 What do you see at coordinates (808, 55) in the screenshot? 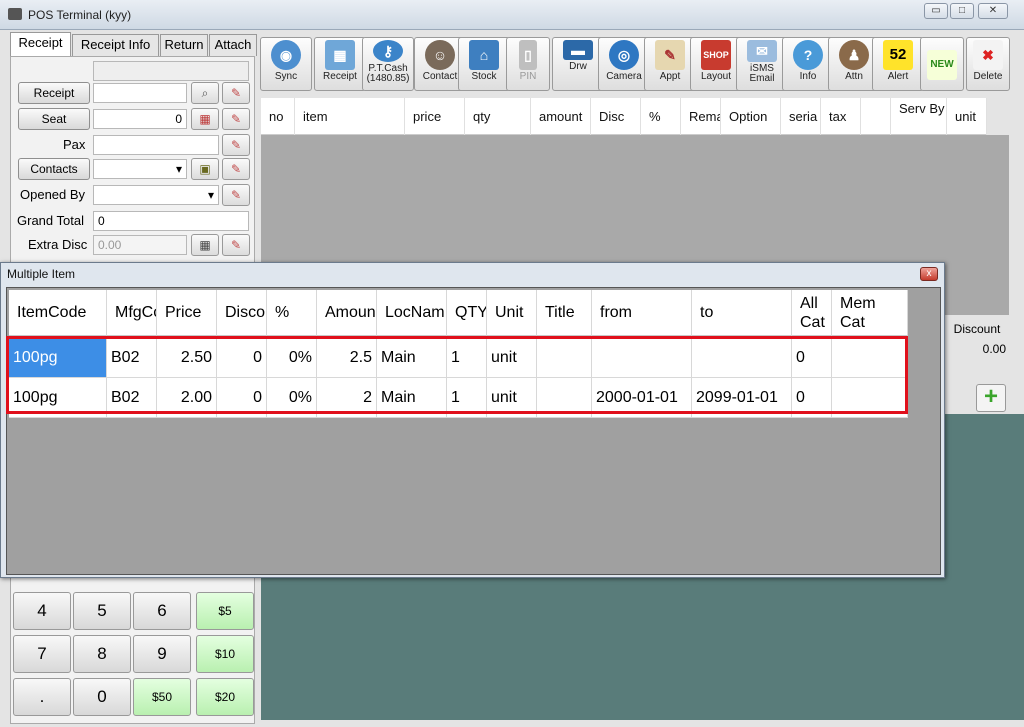
I see `info-icon: ?` at bounding box center [808, 55].